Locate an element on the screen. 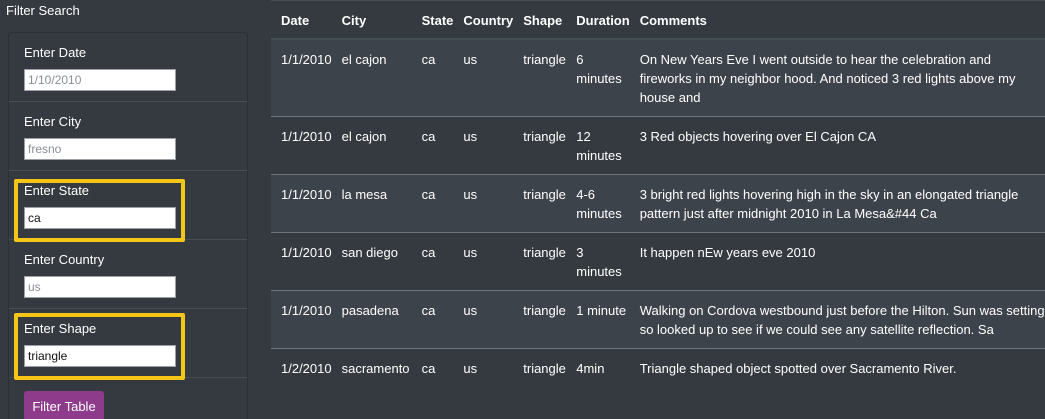 The image size is (1045, 419). duration-cell: 4-6 minutes is located at coordinates (598, 202).